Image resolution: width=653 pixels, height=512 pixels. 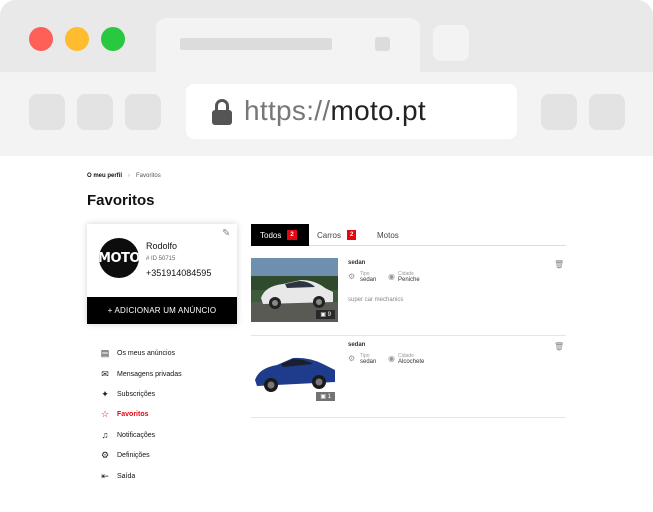 I want to click on page-title: Favoritos, so click(x=121, y=200).